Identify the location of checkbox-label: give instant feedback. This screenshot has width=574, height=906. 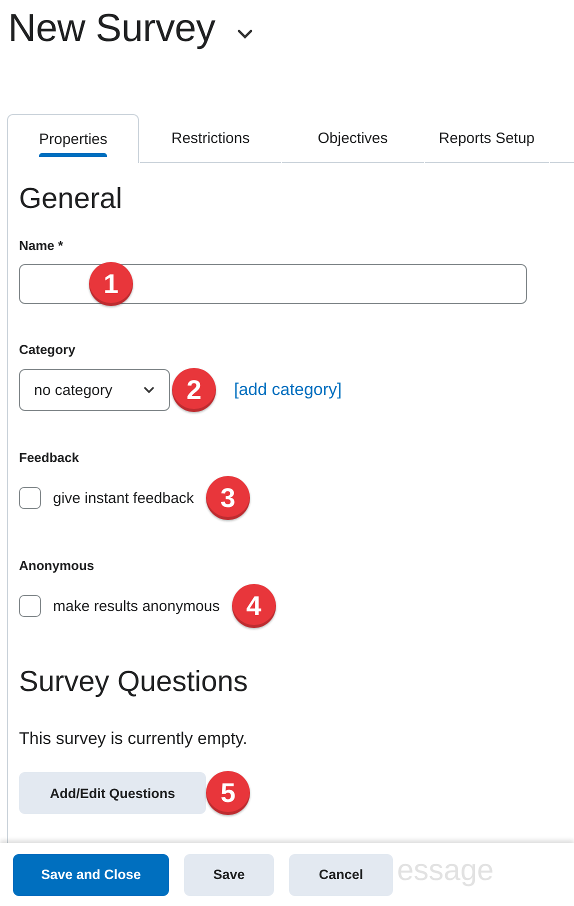
(123, 498).